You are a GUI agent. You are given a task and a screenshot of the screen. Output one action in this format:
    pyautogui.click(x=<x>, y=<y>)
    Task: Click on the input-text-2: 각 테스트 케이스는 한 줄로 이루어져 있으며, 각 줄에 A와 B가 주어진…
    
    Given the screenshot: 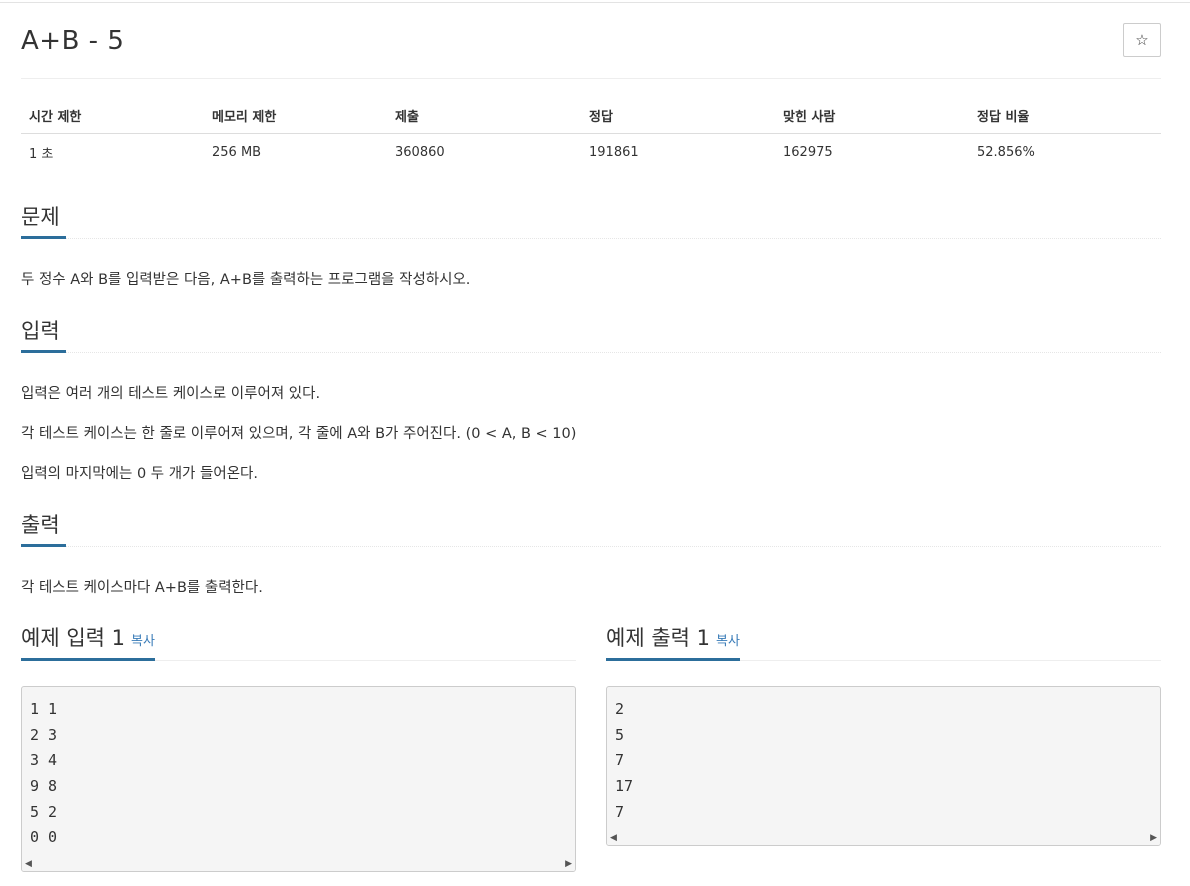 What is the action you would take?
    pyautogui.click(x=299, y=434)
    